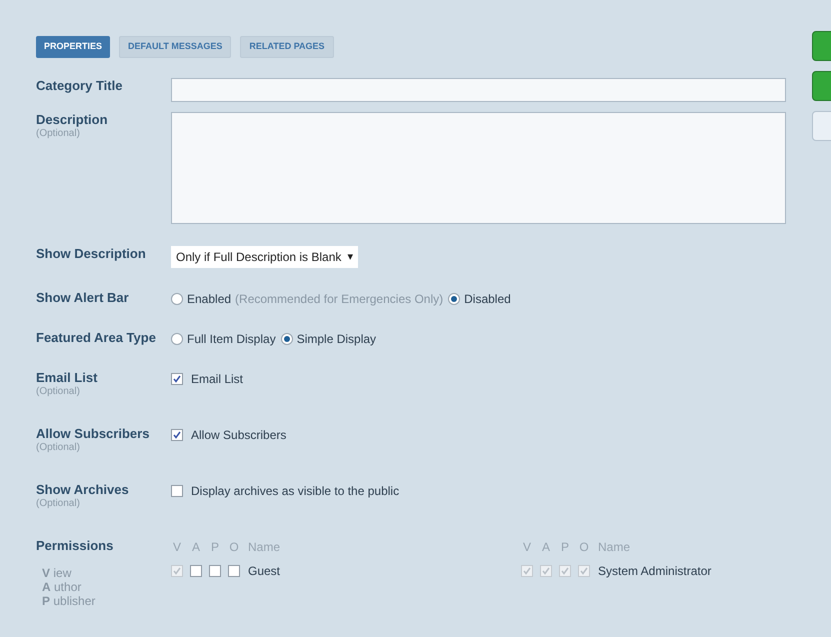 The height and width of the screenshot is (637, 831). What do you see at coordinates (61, 587) in the screenshot?
I see `legend-item: A uthor` at bounding box center [61, 587].